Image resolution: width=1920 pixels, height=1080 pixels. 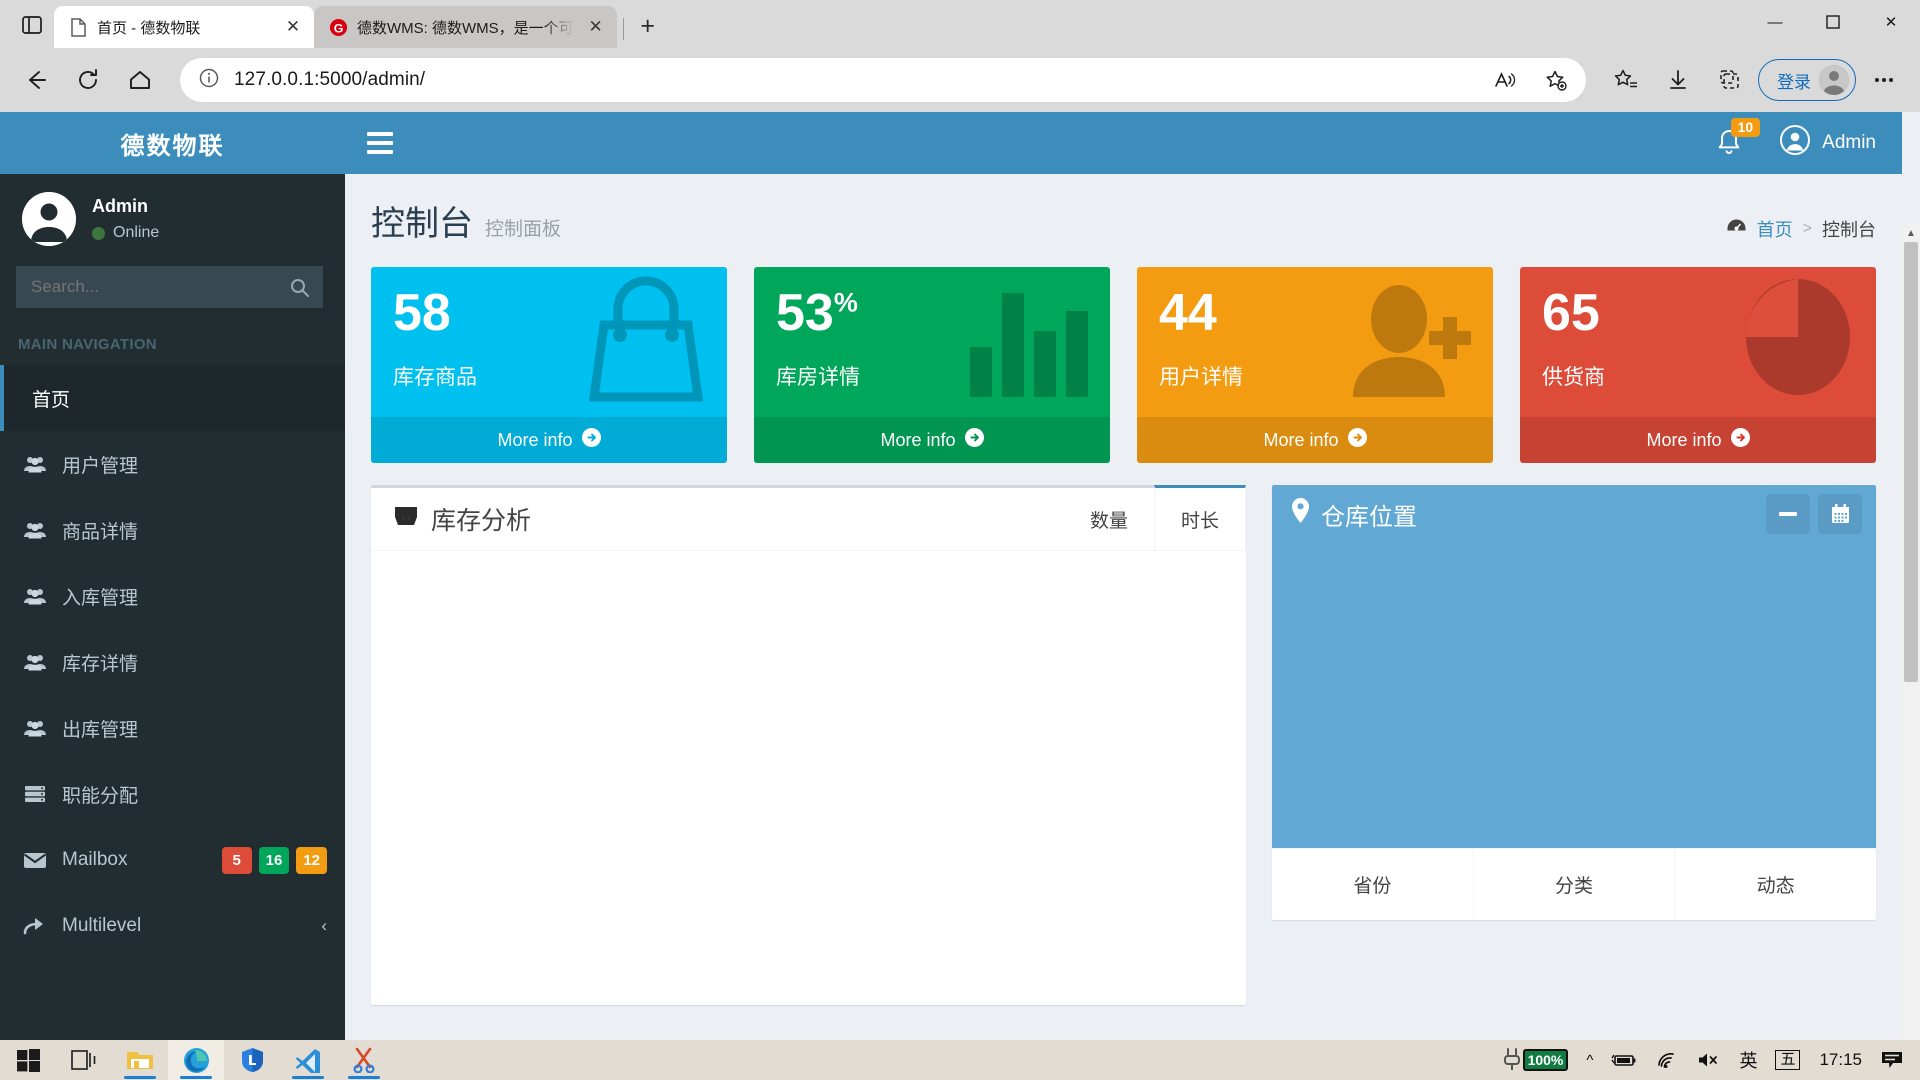 I want to click on ime-mode-indicator: 五, so click(x=1787, y=1060).